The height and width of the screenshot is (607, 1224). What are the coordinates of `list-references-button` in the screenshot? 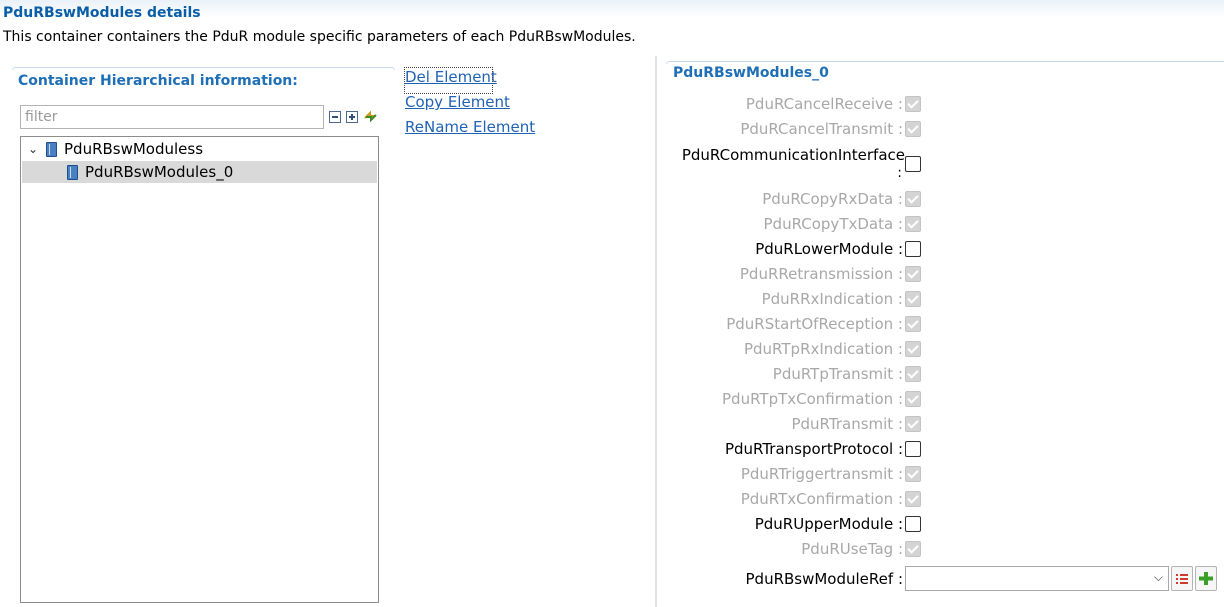 It's located at (1182, 578).